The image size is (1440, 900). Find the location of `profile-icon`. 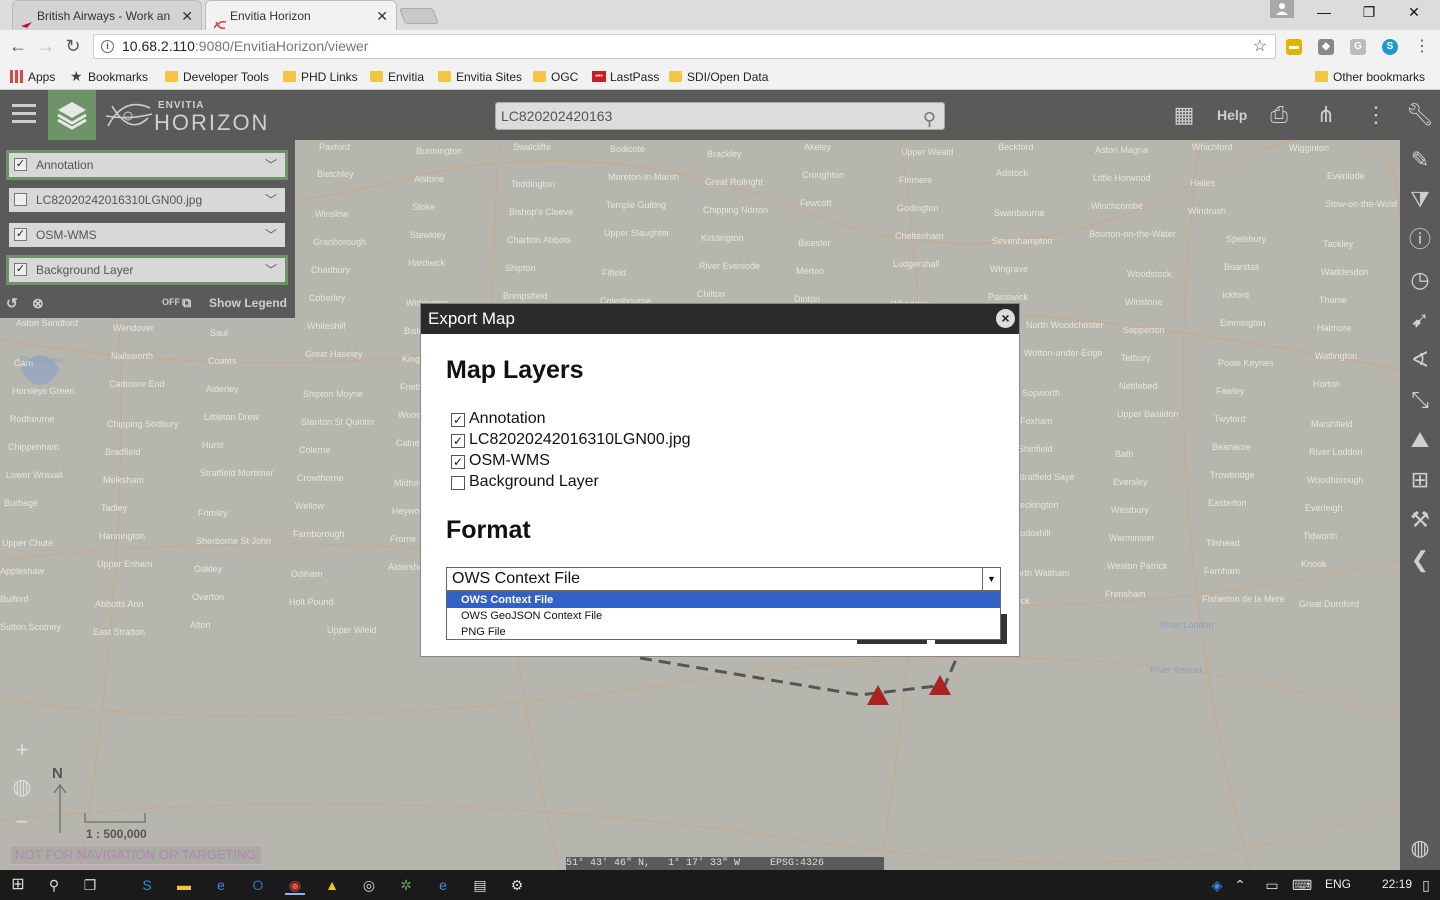

profile-icon is located at coordinates (1282, 9).